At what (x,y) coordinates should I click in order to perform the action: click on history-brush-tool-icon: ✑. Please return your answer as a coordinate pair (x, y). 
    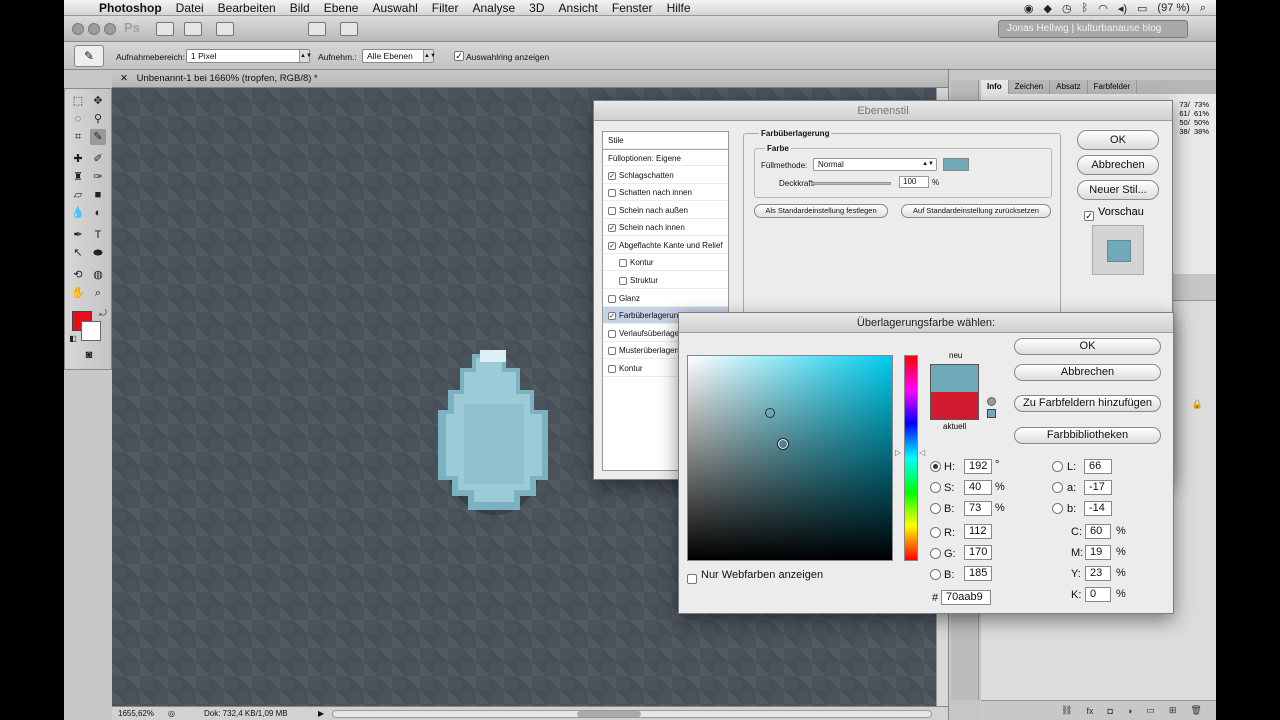
    Looking at the image, I should click on (98, 177).